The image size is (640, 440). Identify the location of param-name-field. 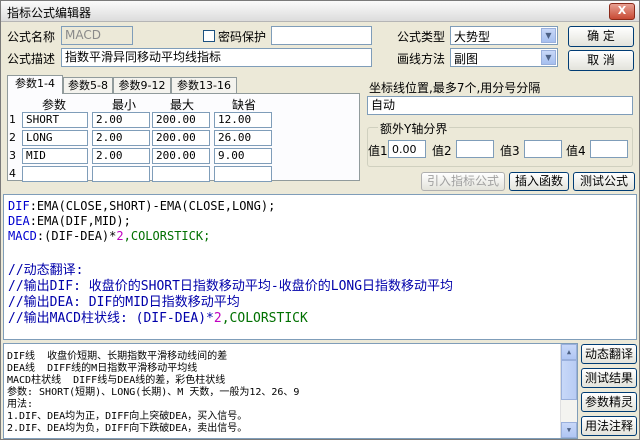
(55, 174).